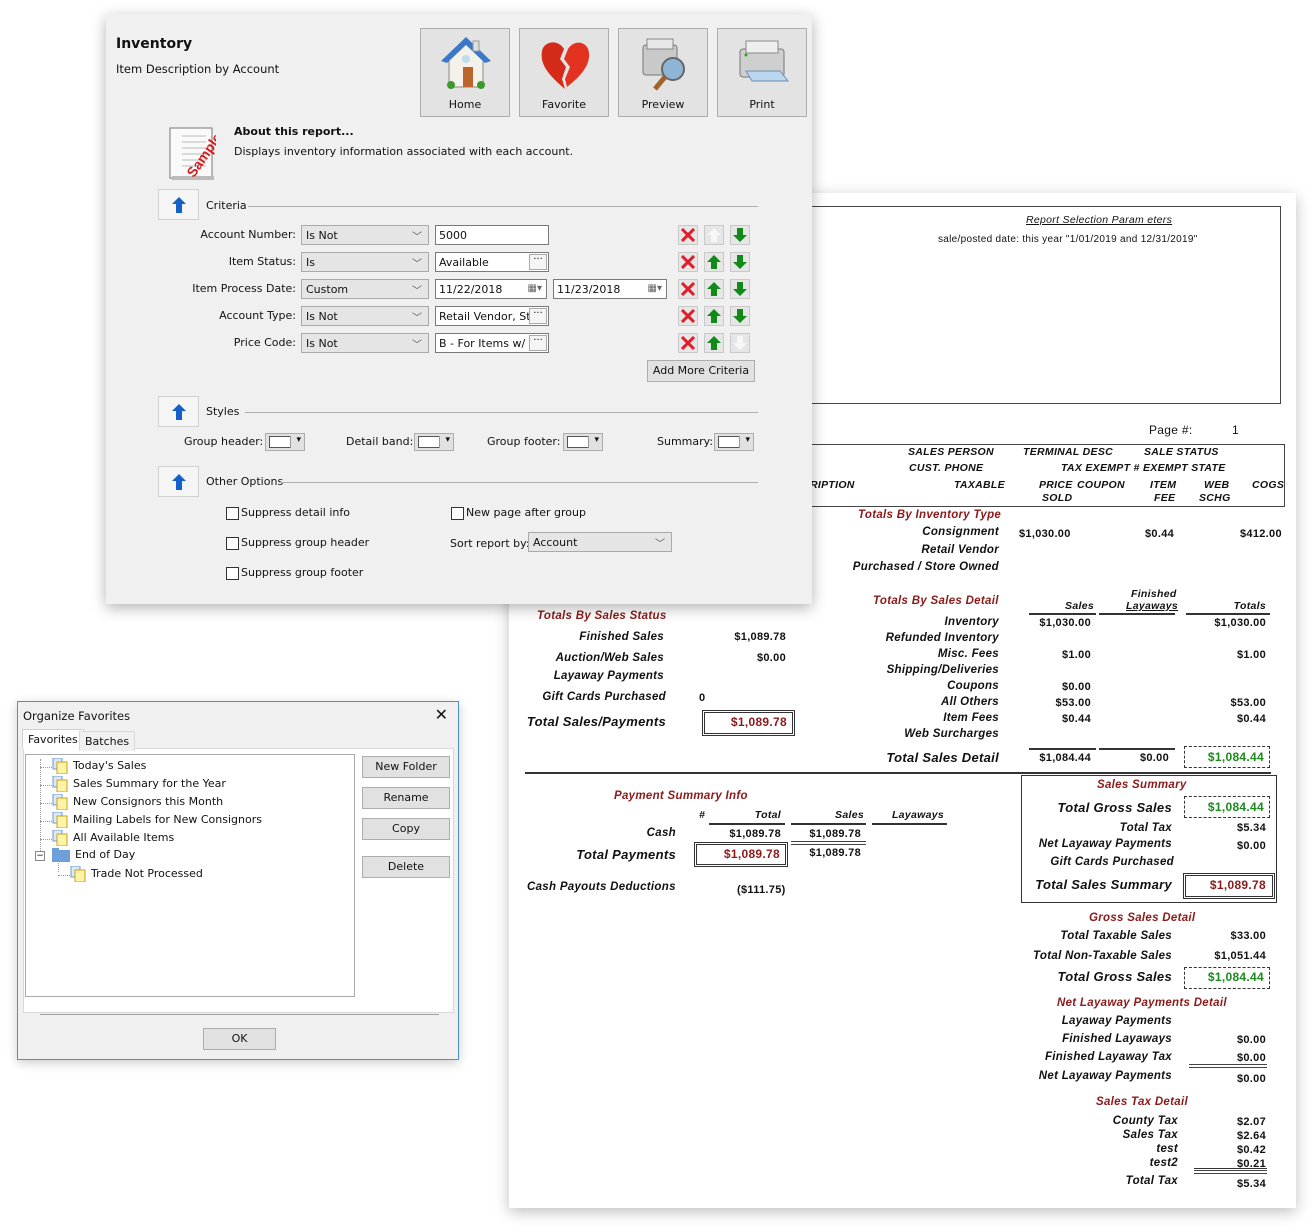  What do you see at coordinates (113, 838) in the screenshot?
I see `tree-item: All Available Items` at bounding box center [113, 838].